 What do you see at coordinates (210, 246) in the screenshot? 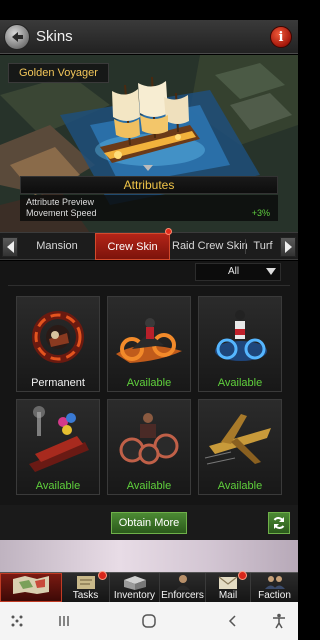
I see `tab-raid-crew-skin: Raid Crew Skin` at bounding box center [210, 246].